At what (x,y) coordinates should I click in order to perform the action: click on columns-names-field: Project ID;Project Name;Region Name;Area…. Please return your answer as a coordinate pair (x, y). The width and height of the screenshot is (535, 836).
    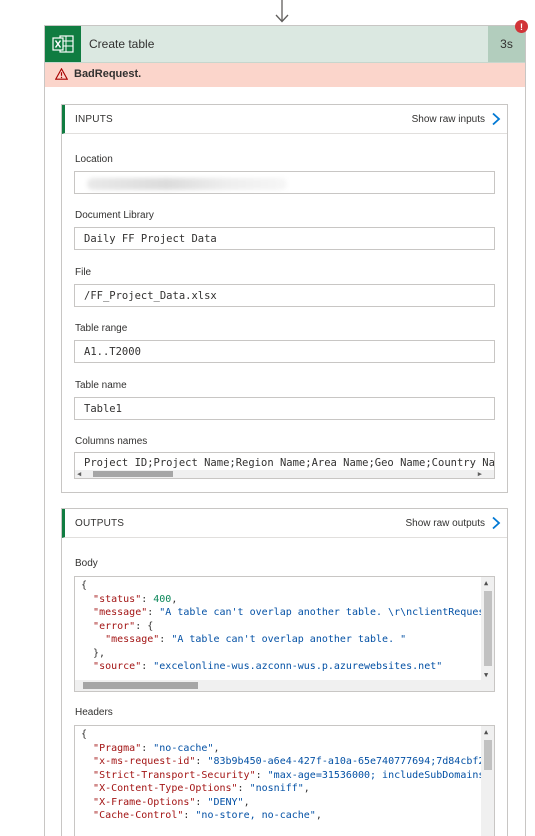
    Looking at the image, I should click on (284, 465).